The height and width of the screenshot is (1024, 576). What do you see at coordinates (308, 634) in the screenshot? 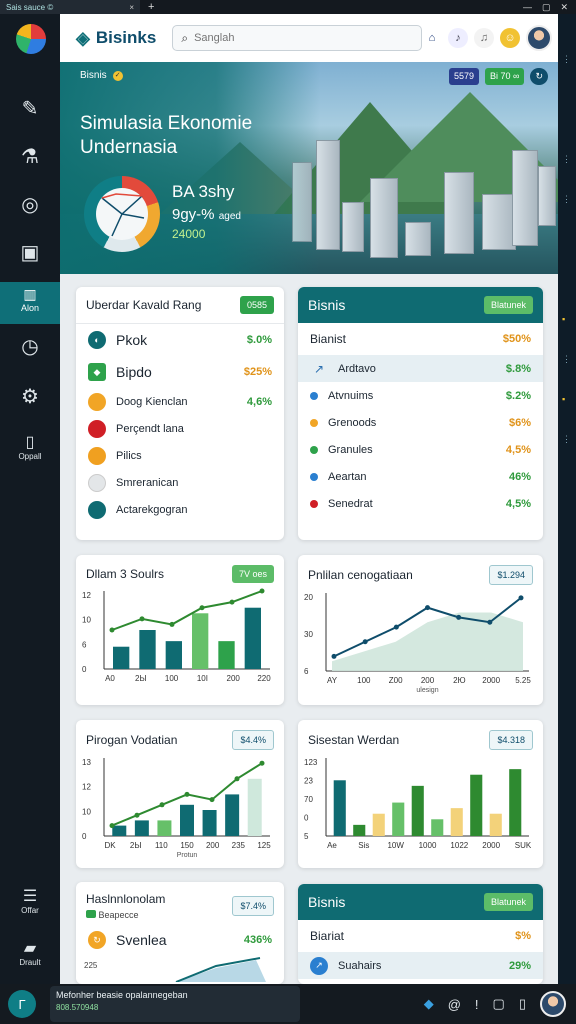
I see `y-tick-label: 30` at bounding box center [308, 634].